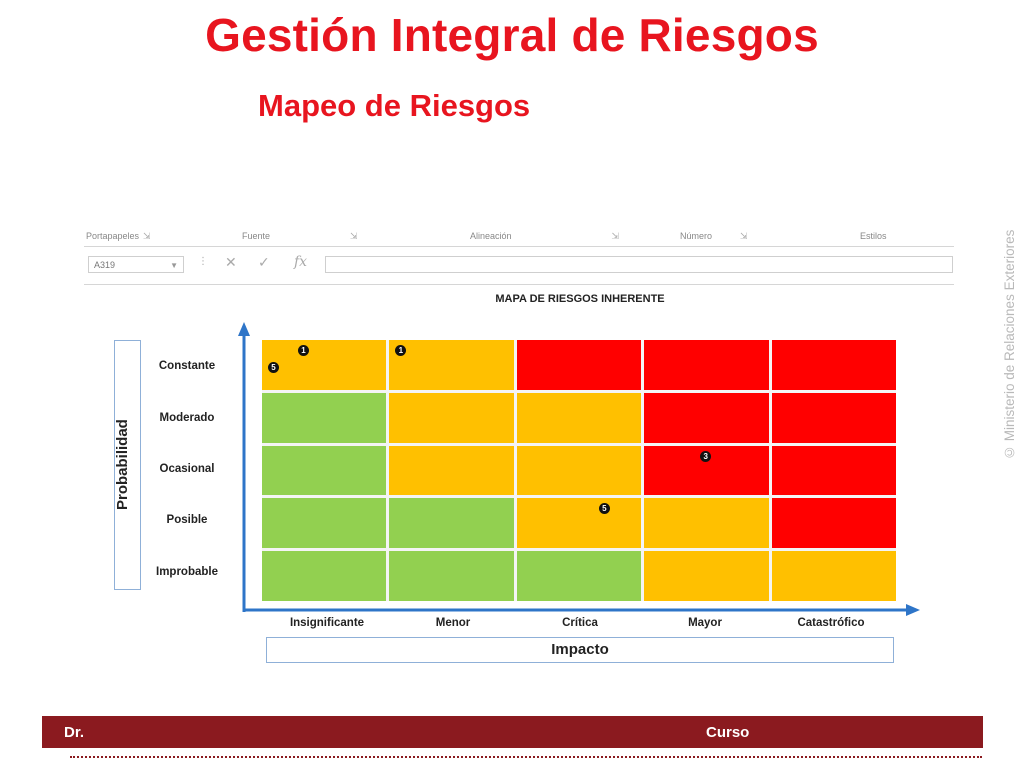 The image size is (1024, 768). I want to click on y-axis-arrow-icon, so click(244, 329).